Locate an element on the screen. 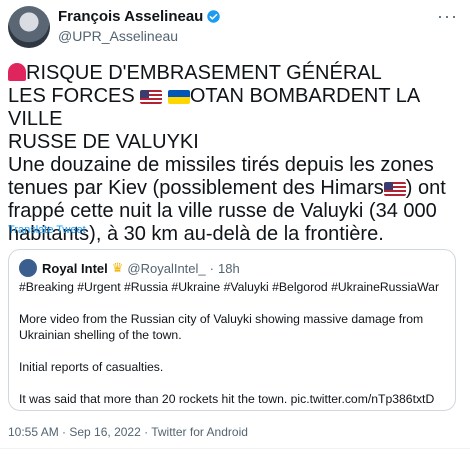  tweet-line3: RUSSE DE VALUYKI is located at coordinates (103, 142).